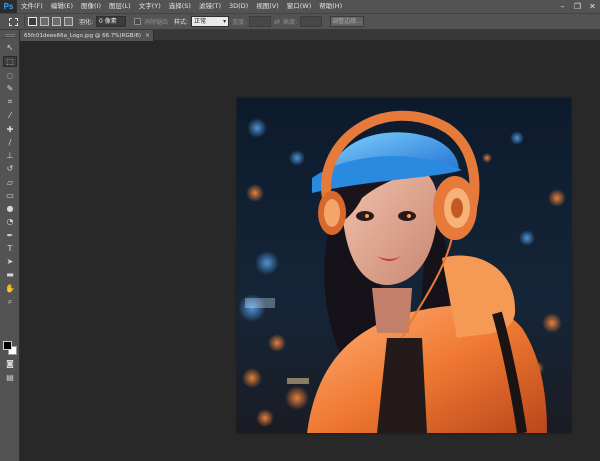  I want to click on feather-label: 羽化:, so click(86, 22).